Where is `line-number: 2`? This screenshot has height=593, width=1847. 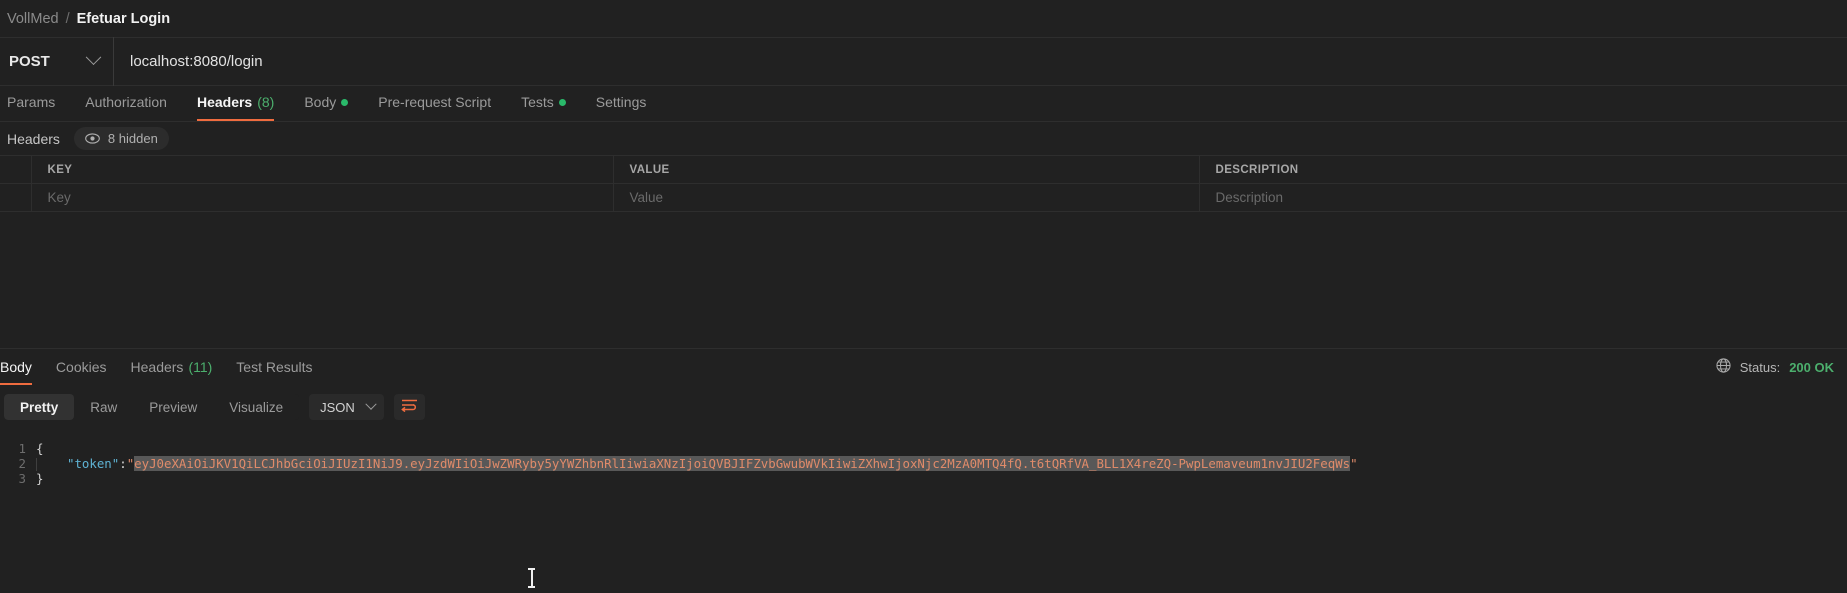 line-number: 2 is located at coordinates (22, 464).